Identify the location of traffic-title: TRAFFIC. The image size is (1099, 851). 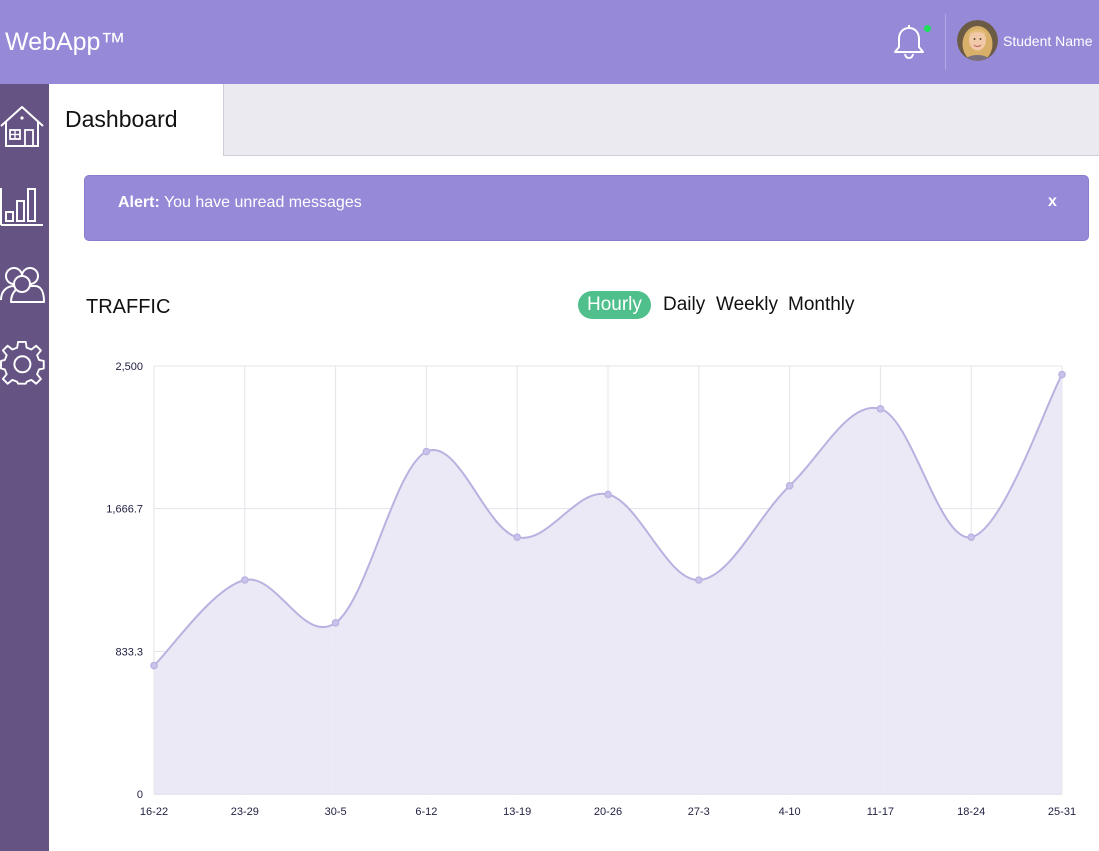
(128, 307).